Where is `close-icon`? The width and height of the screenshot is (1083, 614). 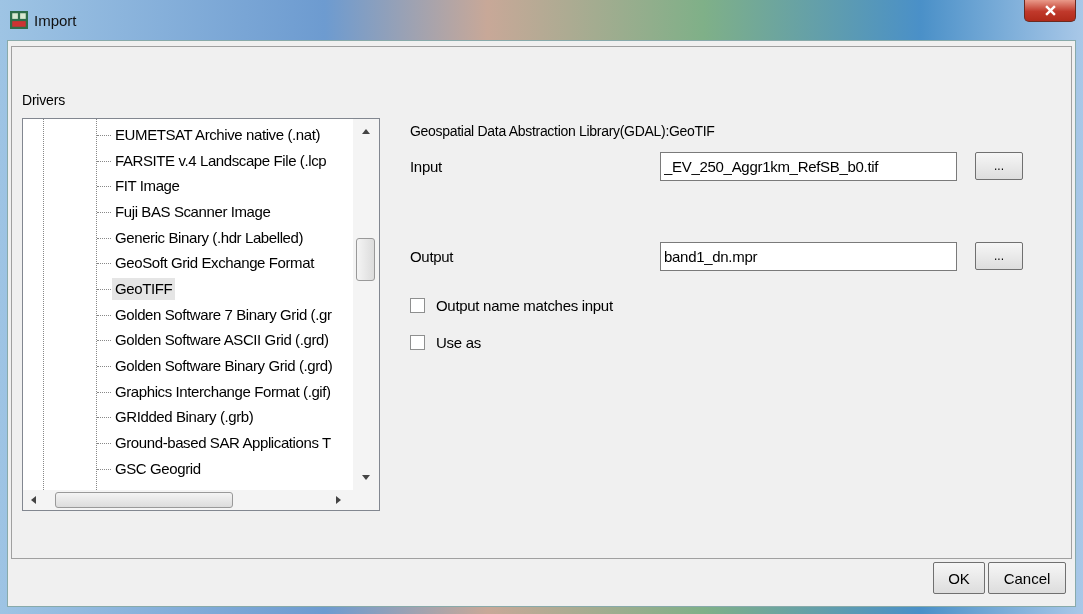 close-icon is located at coordinates (1050, 10).